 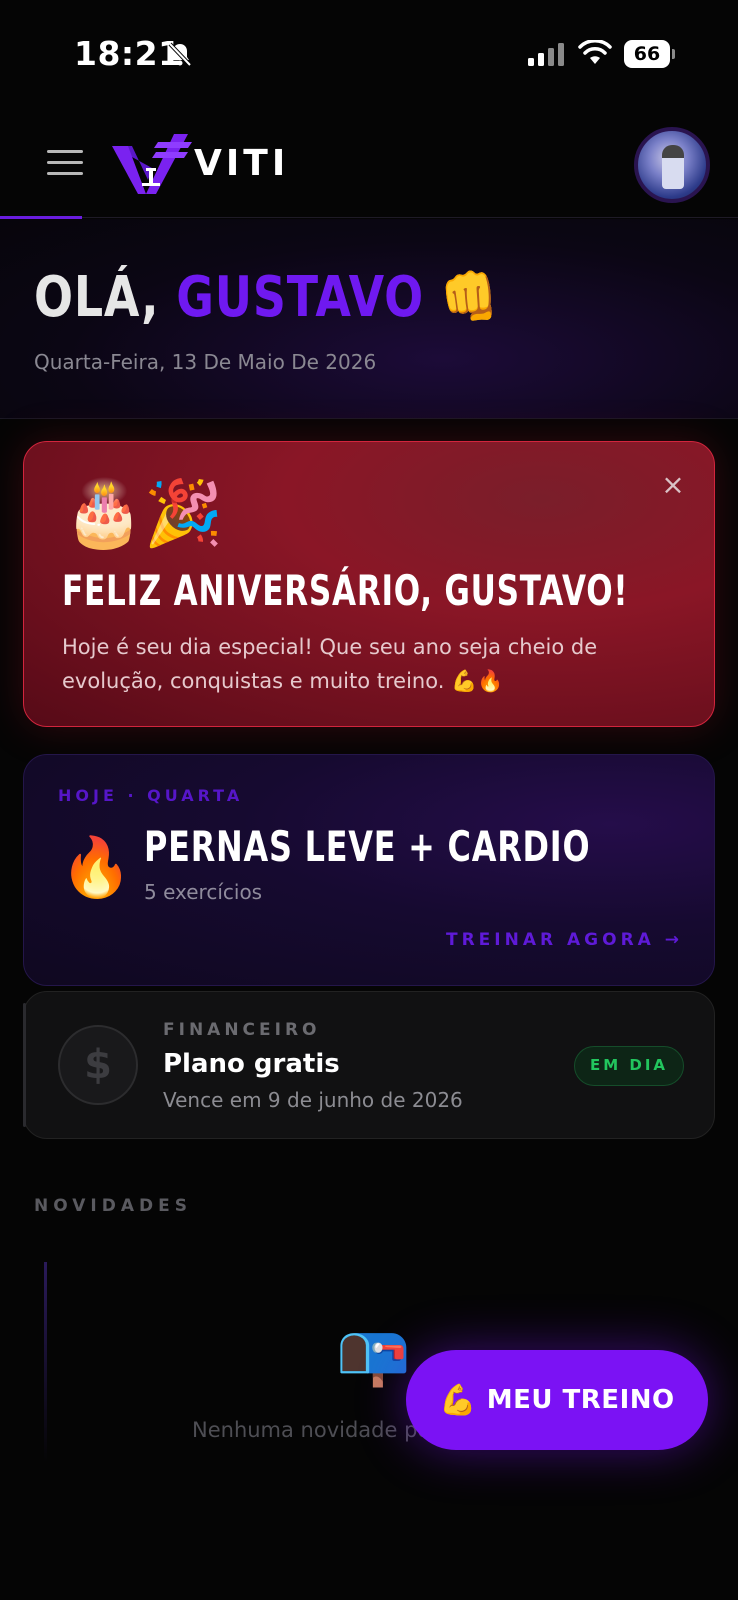 I want to click on cellular-signal-icon, so click(x=546, y=54).